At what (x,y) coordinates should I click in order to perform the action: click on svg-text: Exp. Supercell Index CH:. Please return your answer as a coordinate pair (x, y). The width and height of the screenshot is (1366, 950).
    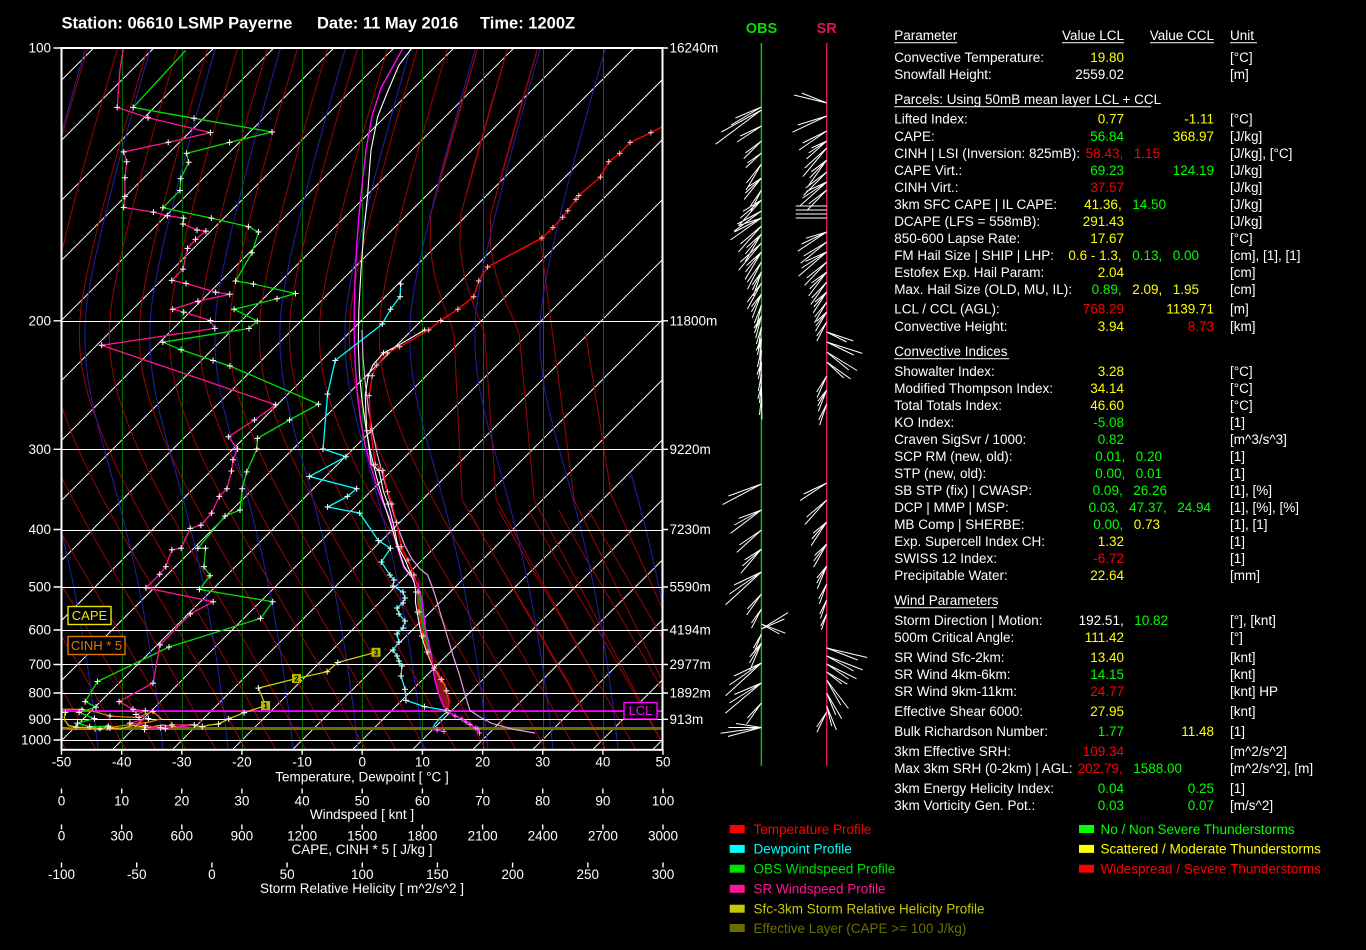
    Looking at the image, I should click on (969, 541).